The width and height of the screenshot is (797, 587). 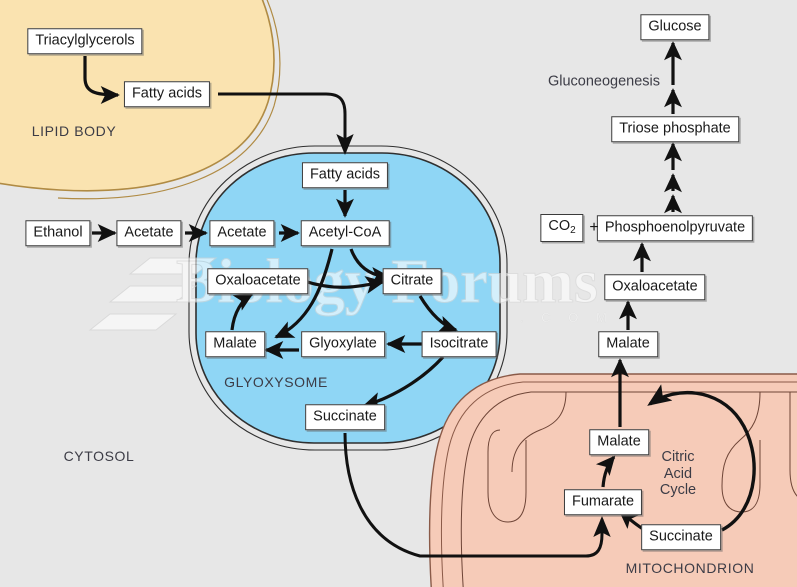 I want to click on gluconeogenesis-label: Gluconeogenesis, so click(x=604, y=81).